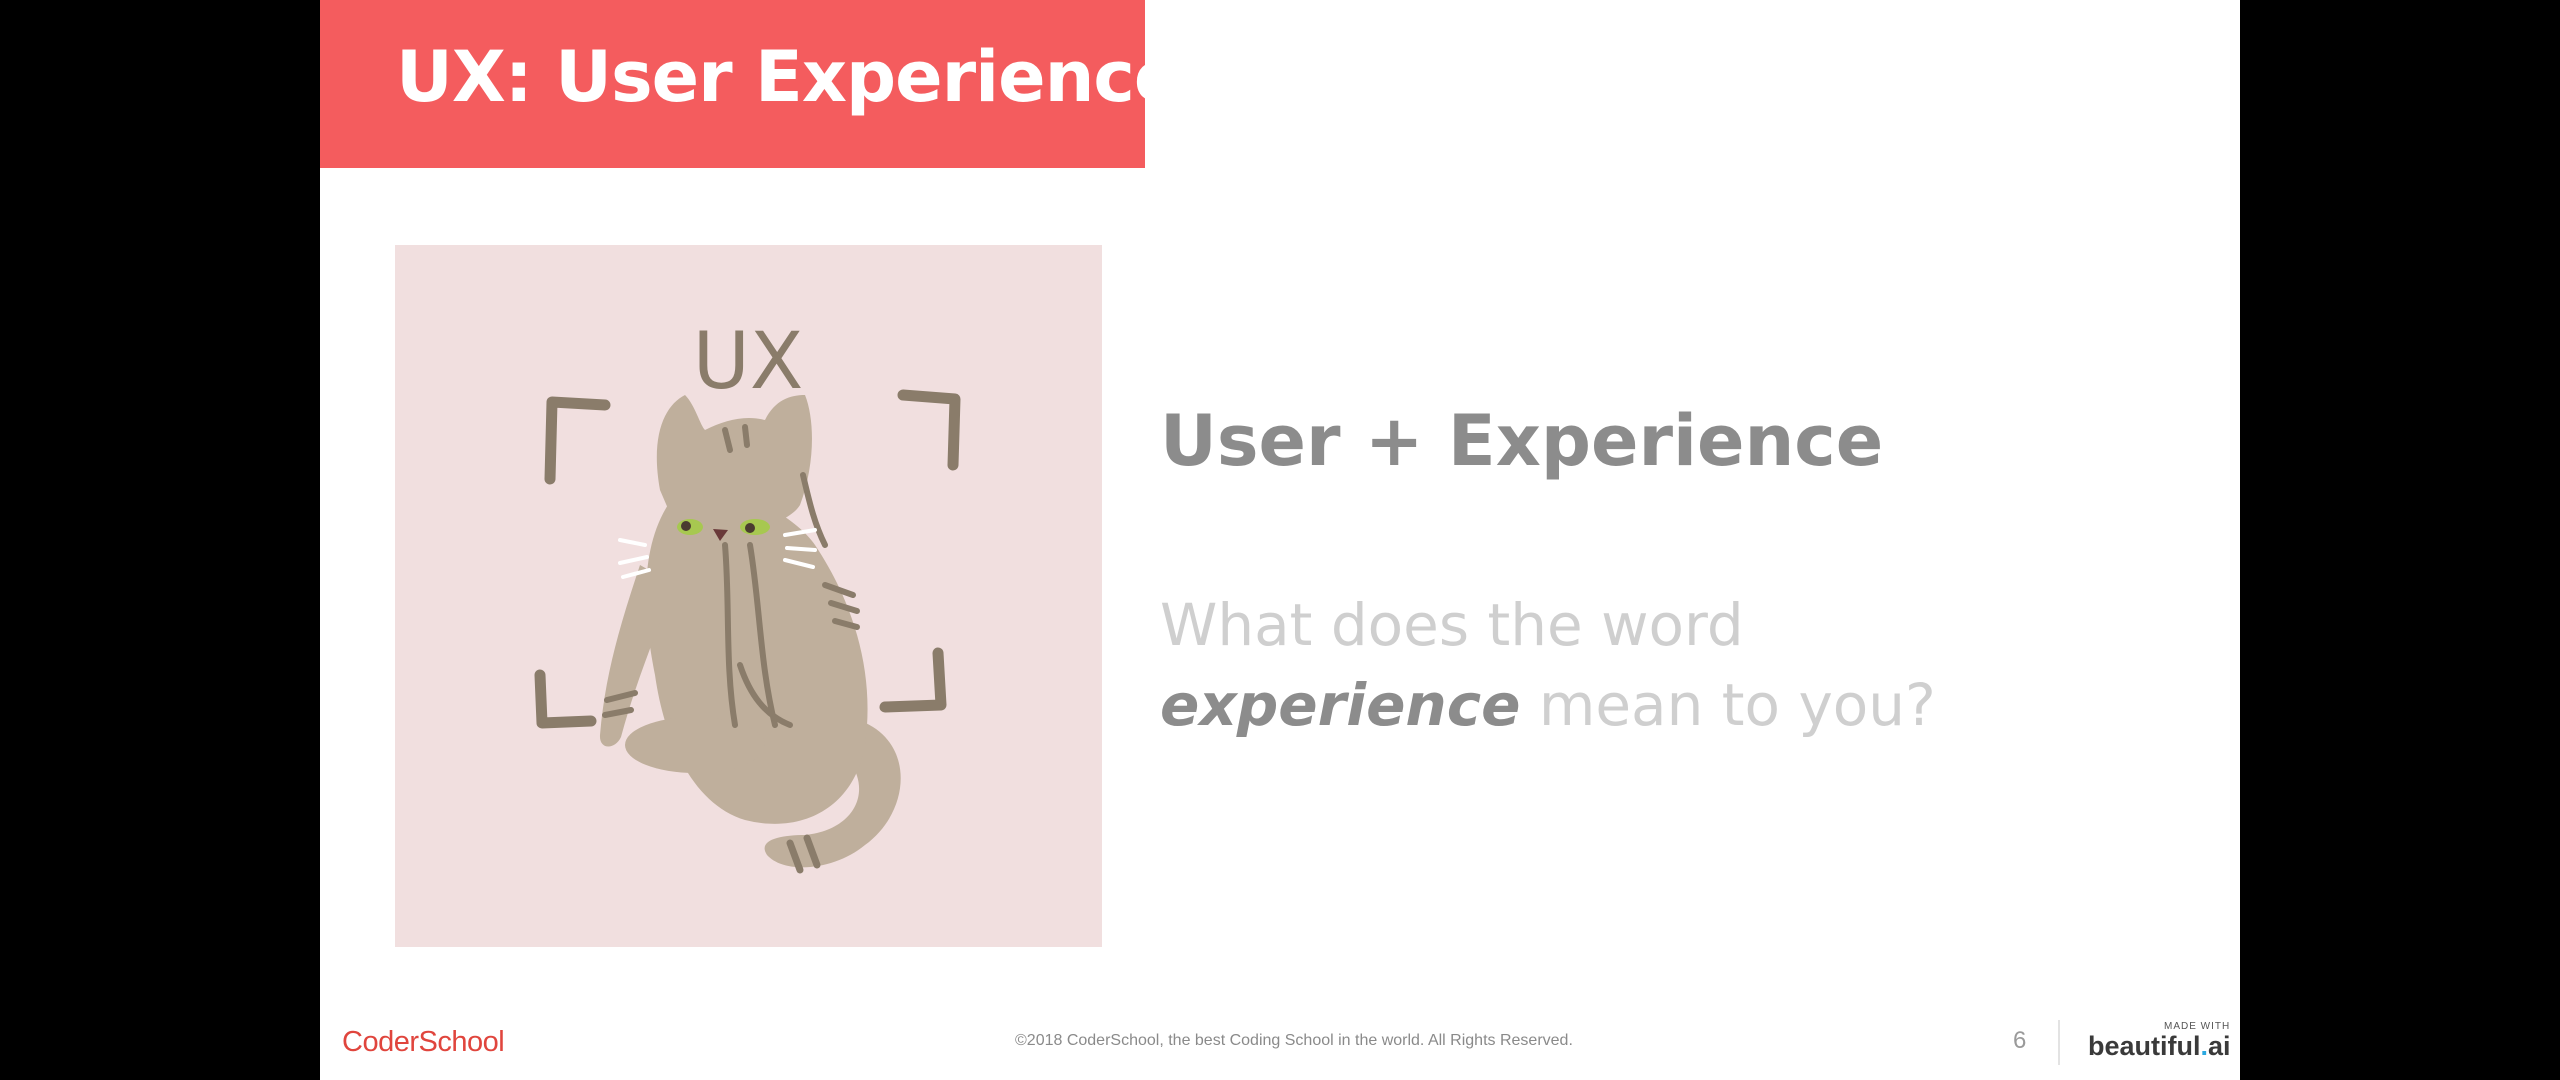  What do you see at coordinates (423, 1042) in the screenshot?
I see `coderschool-logo: CoderSchool` at bounding box center [423, 1042].